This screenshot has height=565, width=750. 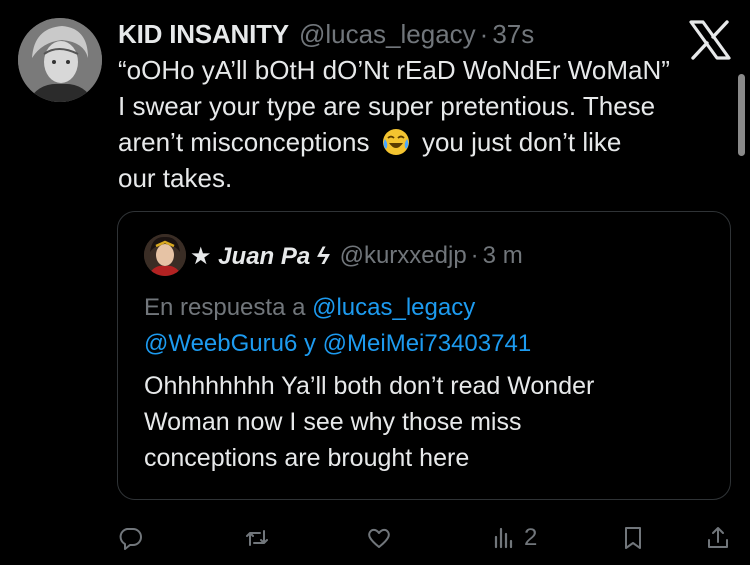 What do you see at coordinates (203, 34) in the screenshot?
I see `author-name: KID INSANITY` at bounding box center [203, 34].